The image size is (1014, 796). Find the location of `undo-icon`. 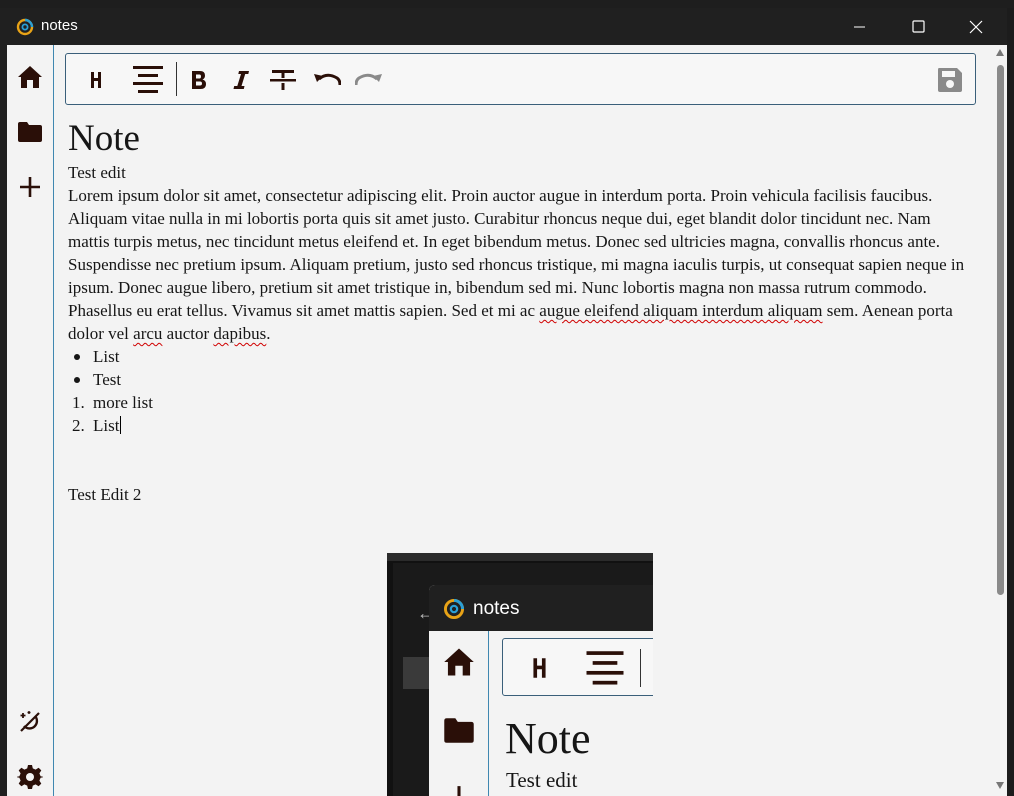

undo-icon is located at coordinates (327, 79).